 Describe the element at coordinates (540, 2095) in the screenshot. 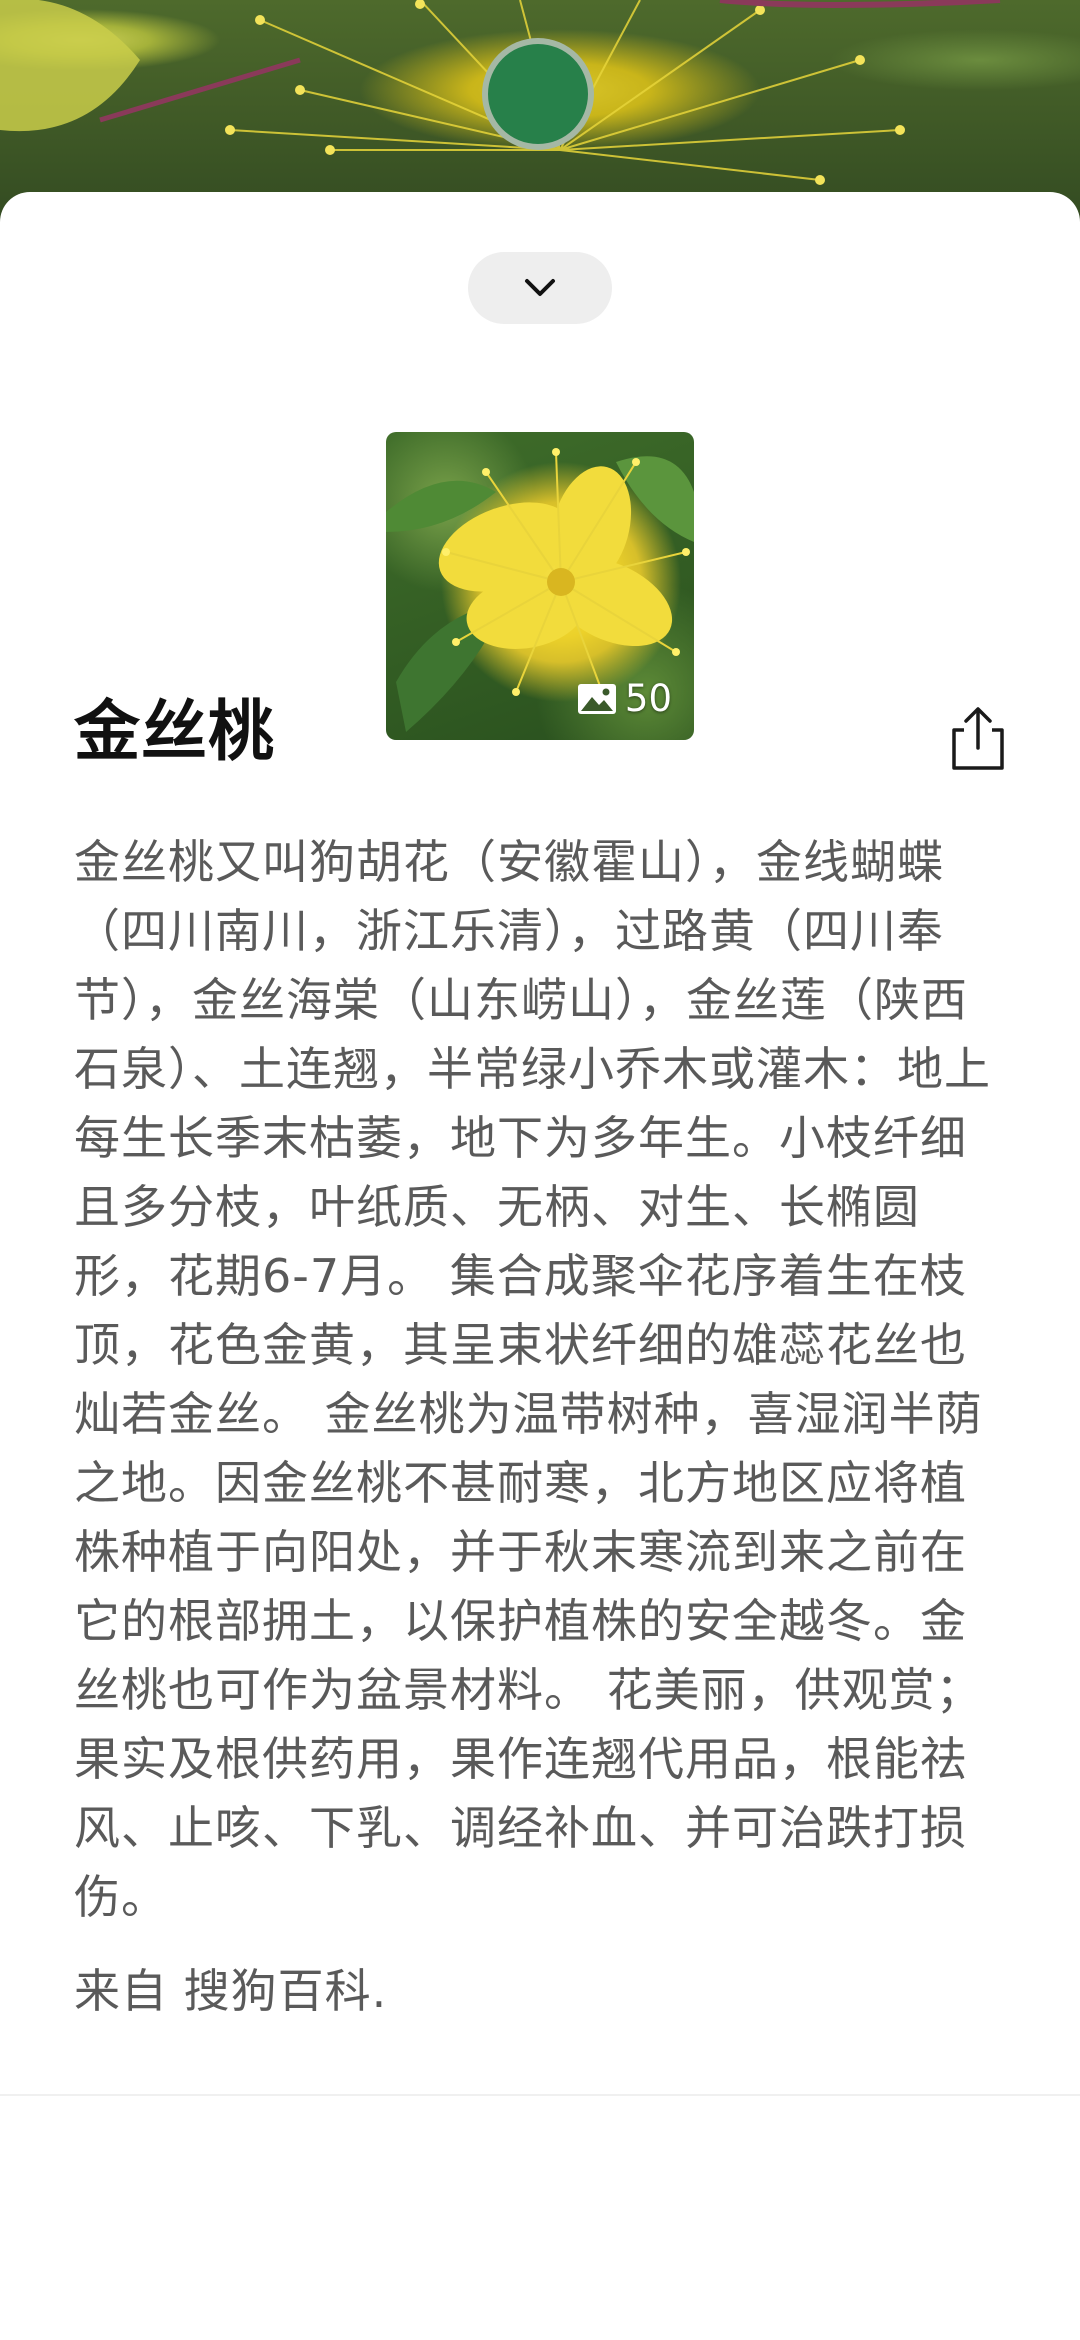

I see `bottom-divider` at that location.